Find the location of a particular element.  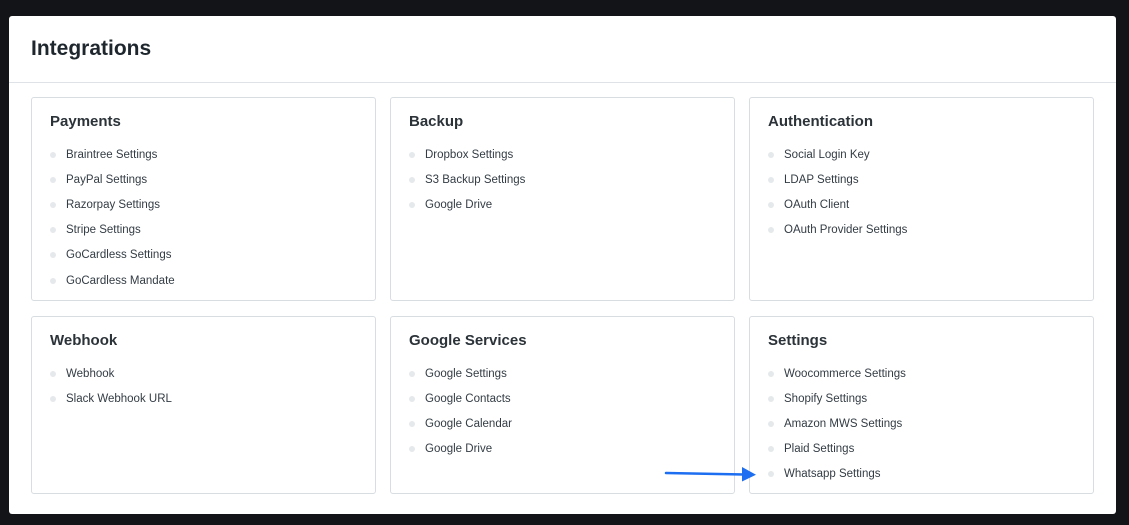

link-social-login-key: Social Login Key is located at coordinates (921, 154).